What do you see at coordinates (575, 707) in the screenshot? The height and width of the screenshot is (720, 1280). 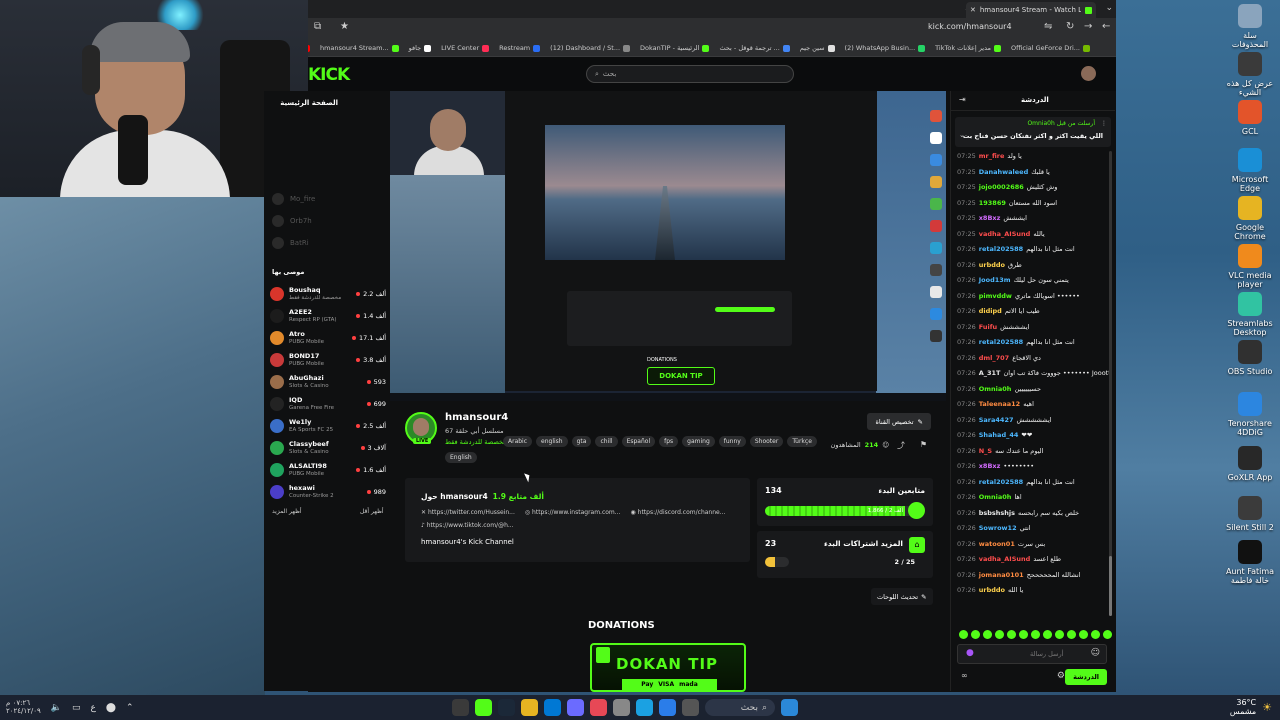 I see `copilot-icon` at bounding box center [575, 707].